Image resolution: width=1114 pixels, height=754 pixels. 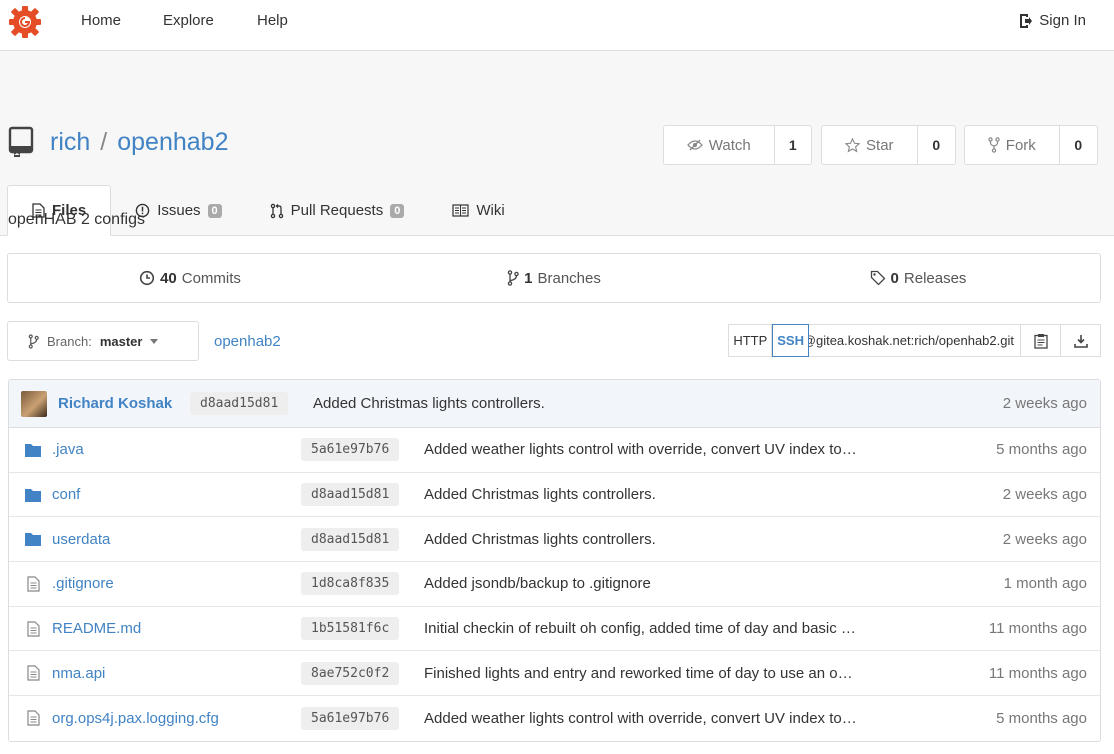 I want to click on repo-owner-link: rich, so click(x=70, y=142).